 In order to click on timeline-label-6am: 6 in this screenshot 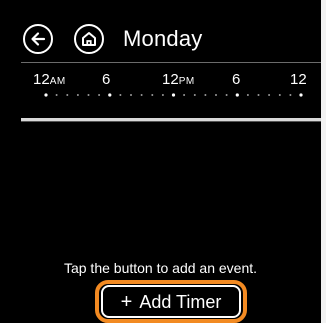, I will do `click(106, 79)`.